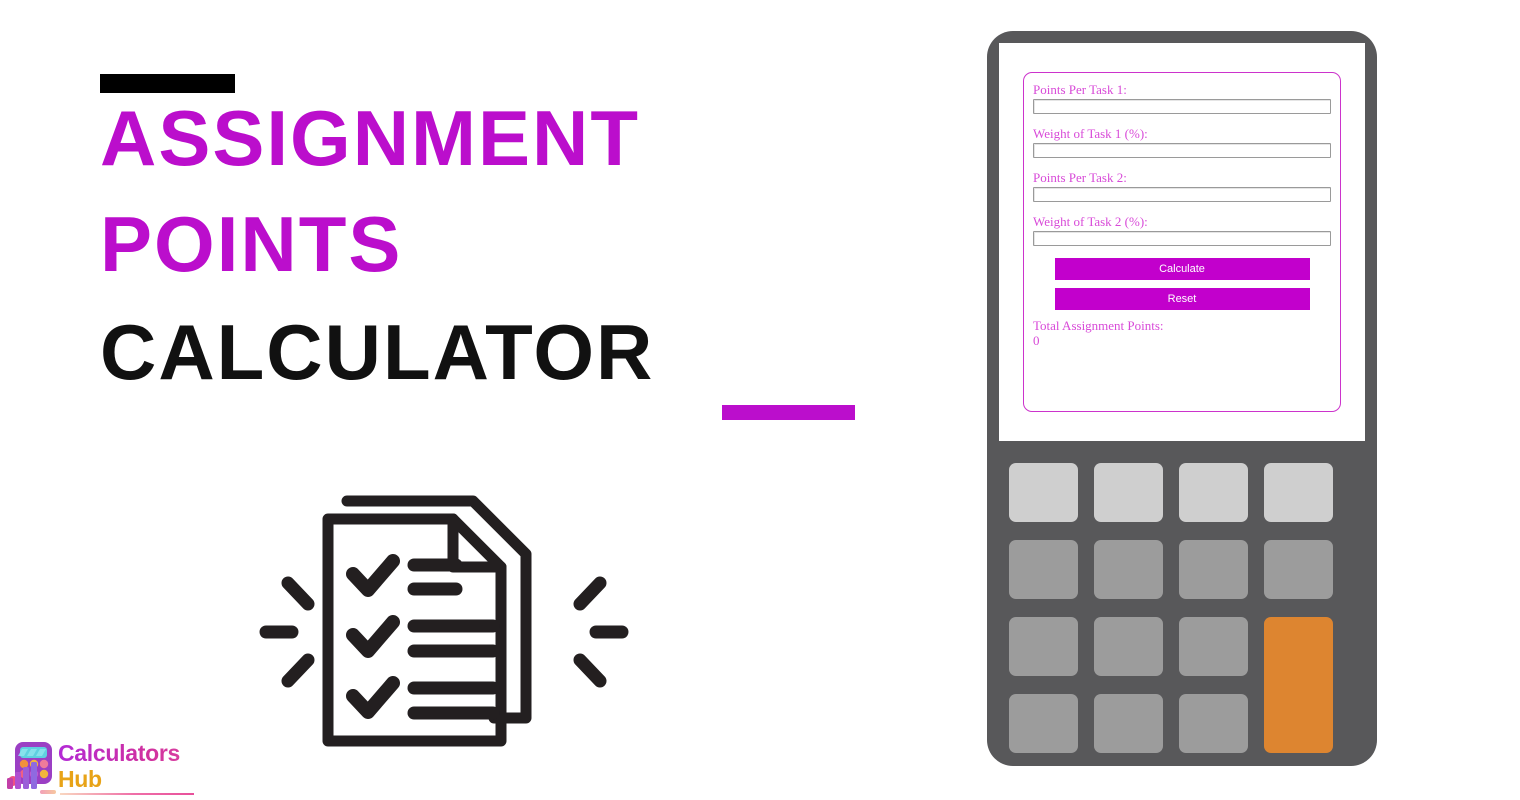 The width and height of the screenshot is (1520, 800). I want to click on points-per-task-1-label: Points Per Task 1:, so click(1080, 89).